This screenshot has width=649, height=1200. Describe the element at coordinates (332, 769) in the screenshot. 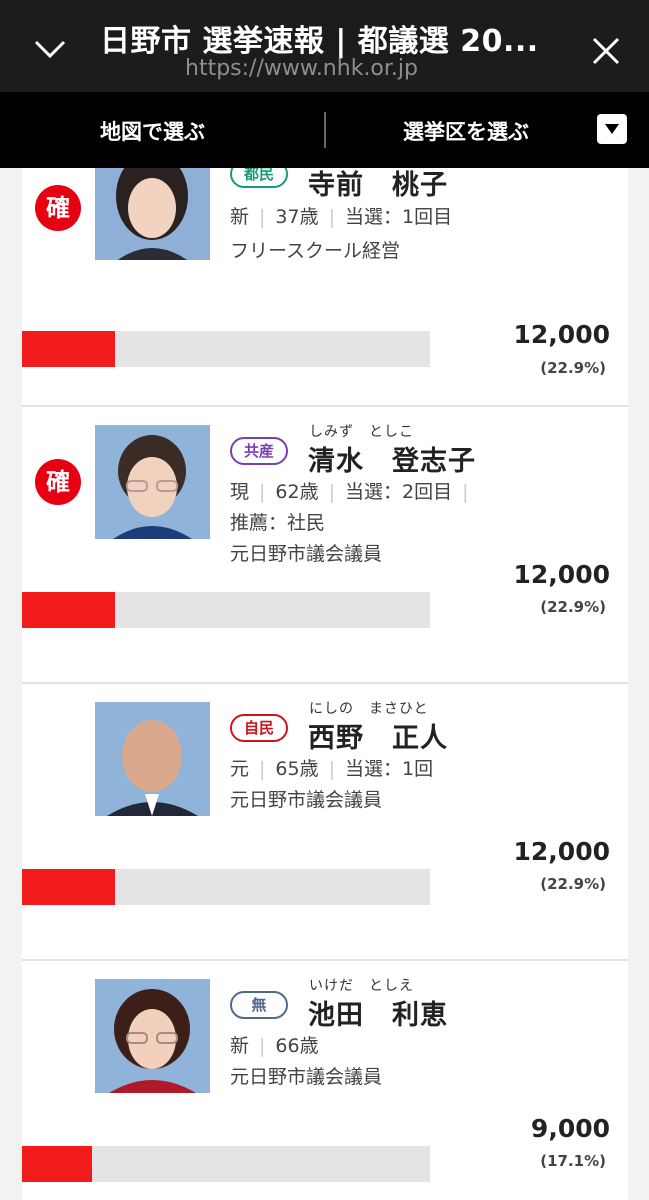

I see `candidate-info: 元 | 65歳 | 当選：1回` at that location.